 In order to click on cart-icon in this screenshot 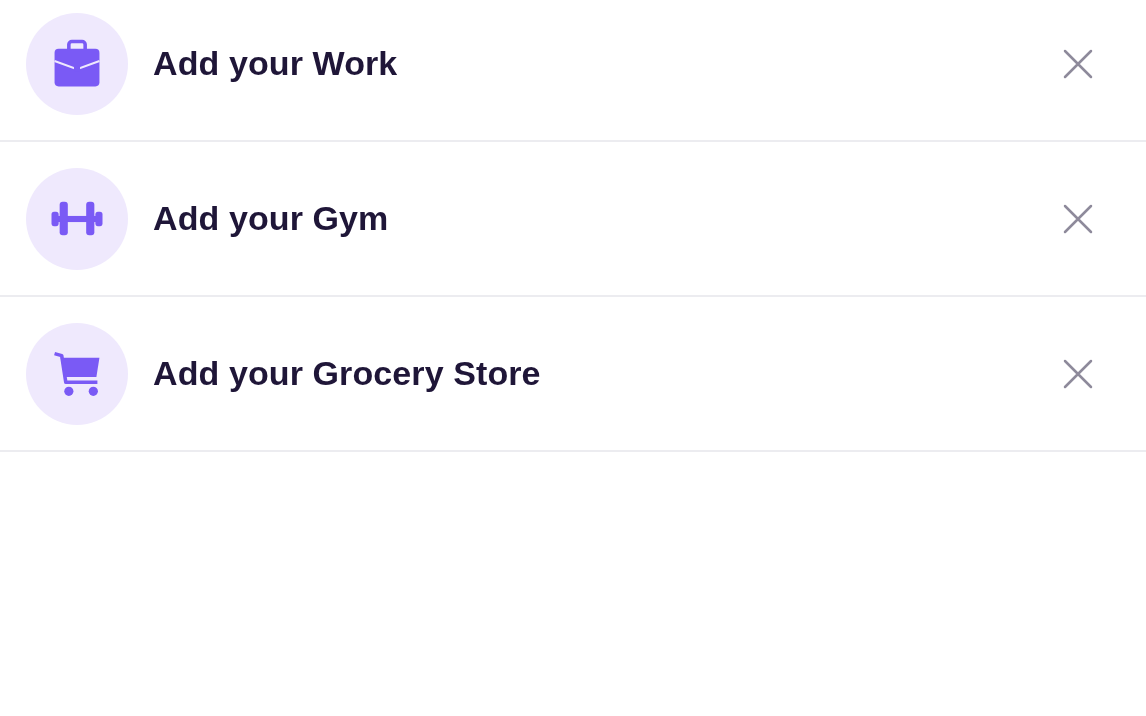, I will do `click(77, 373)`.